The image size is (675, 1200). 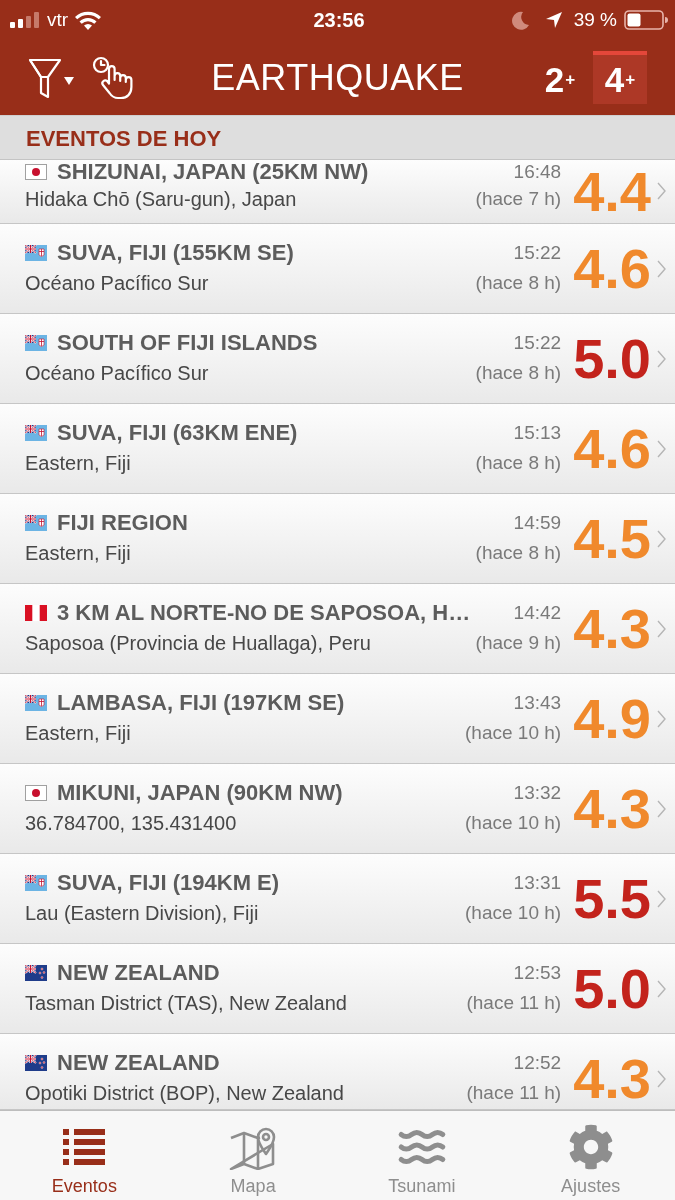 I want to click on event-time: 14:59, so click(x=537, y=523).